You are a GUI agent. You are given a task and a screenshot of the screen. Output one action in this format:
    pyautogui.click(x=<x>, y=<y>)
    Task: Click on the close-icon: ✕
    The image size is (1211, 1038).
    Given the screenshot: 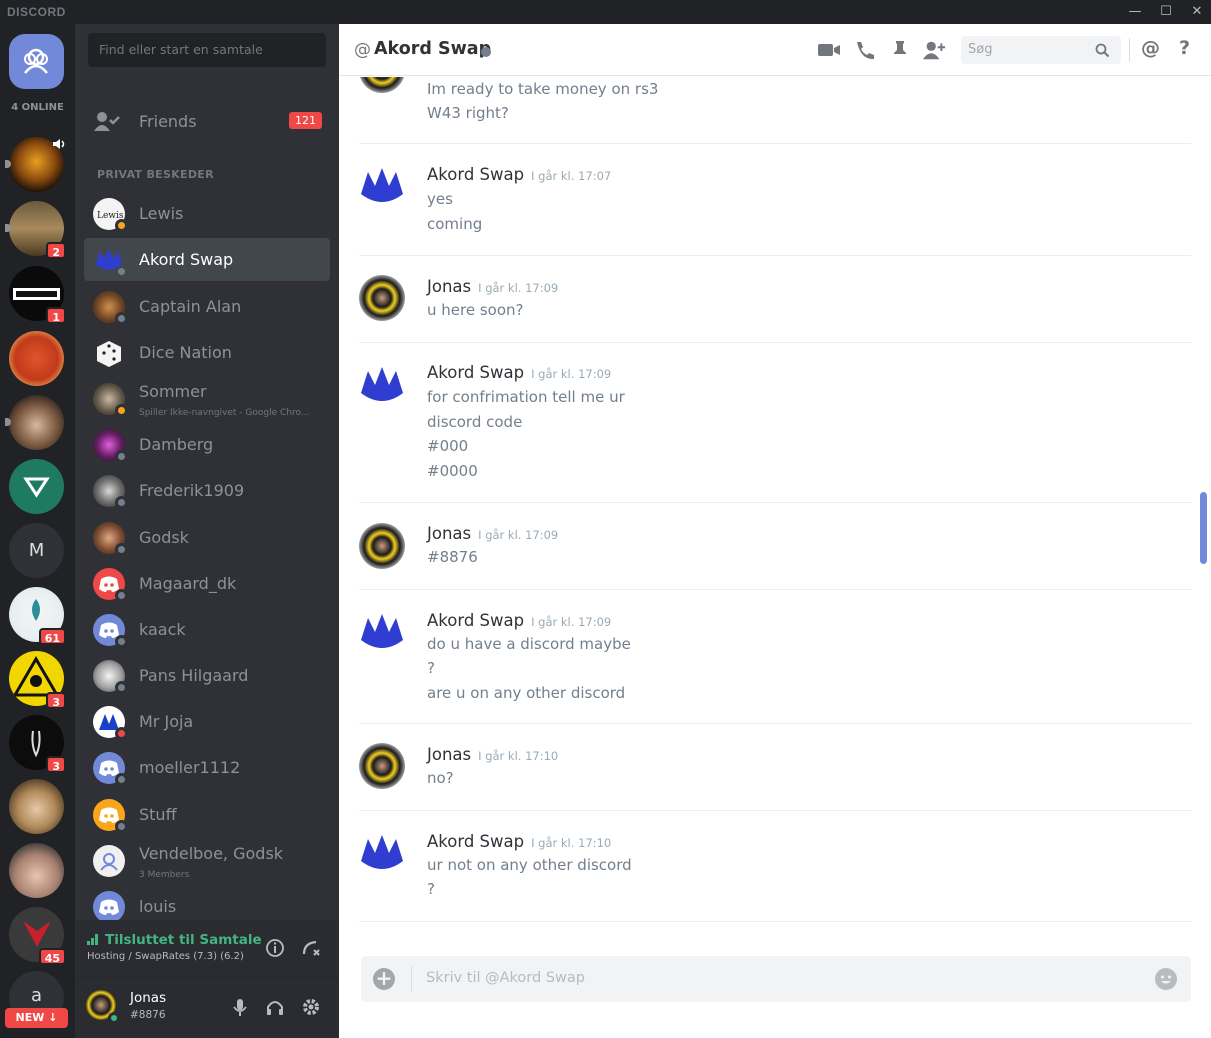 What is the action you would take?
    pyautogui.click(x=1197, y=12)
    